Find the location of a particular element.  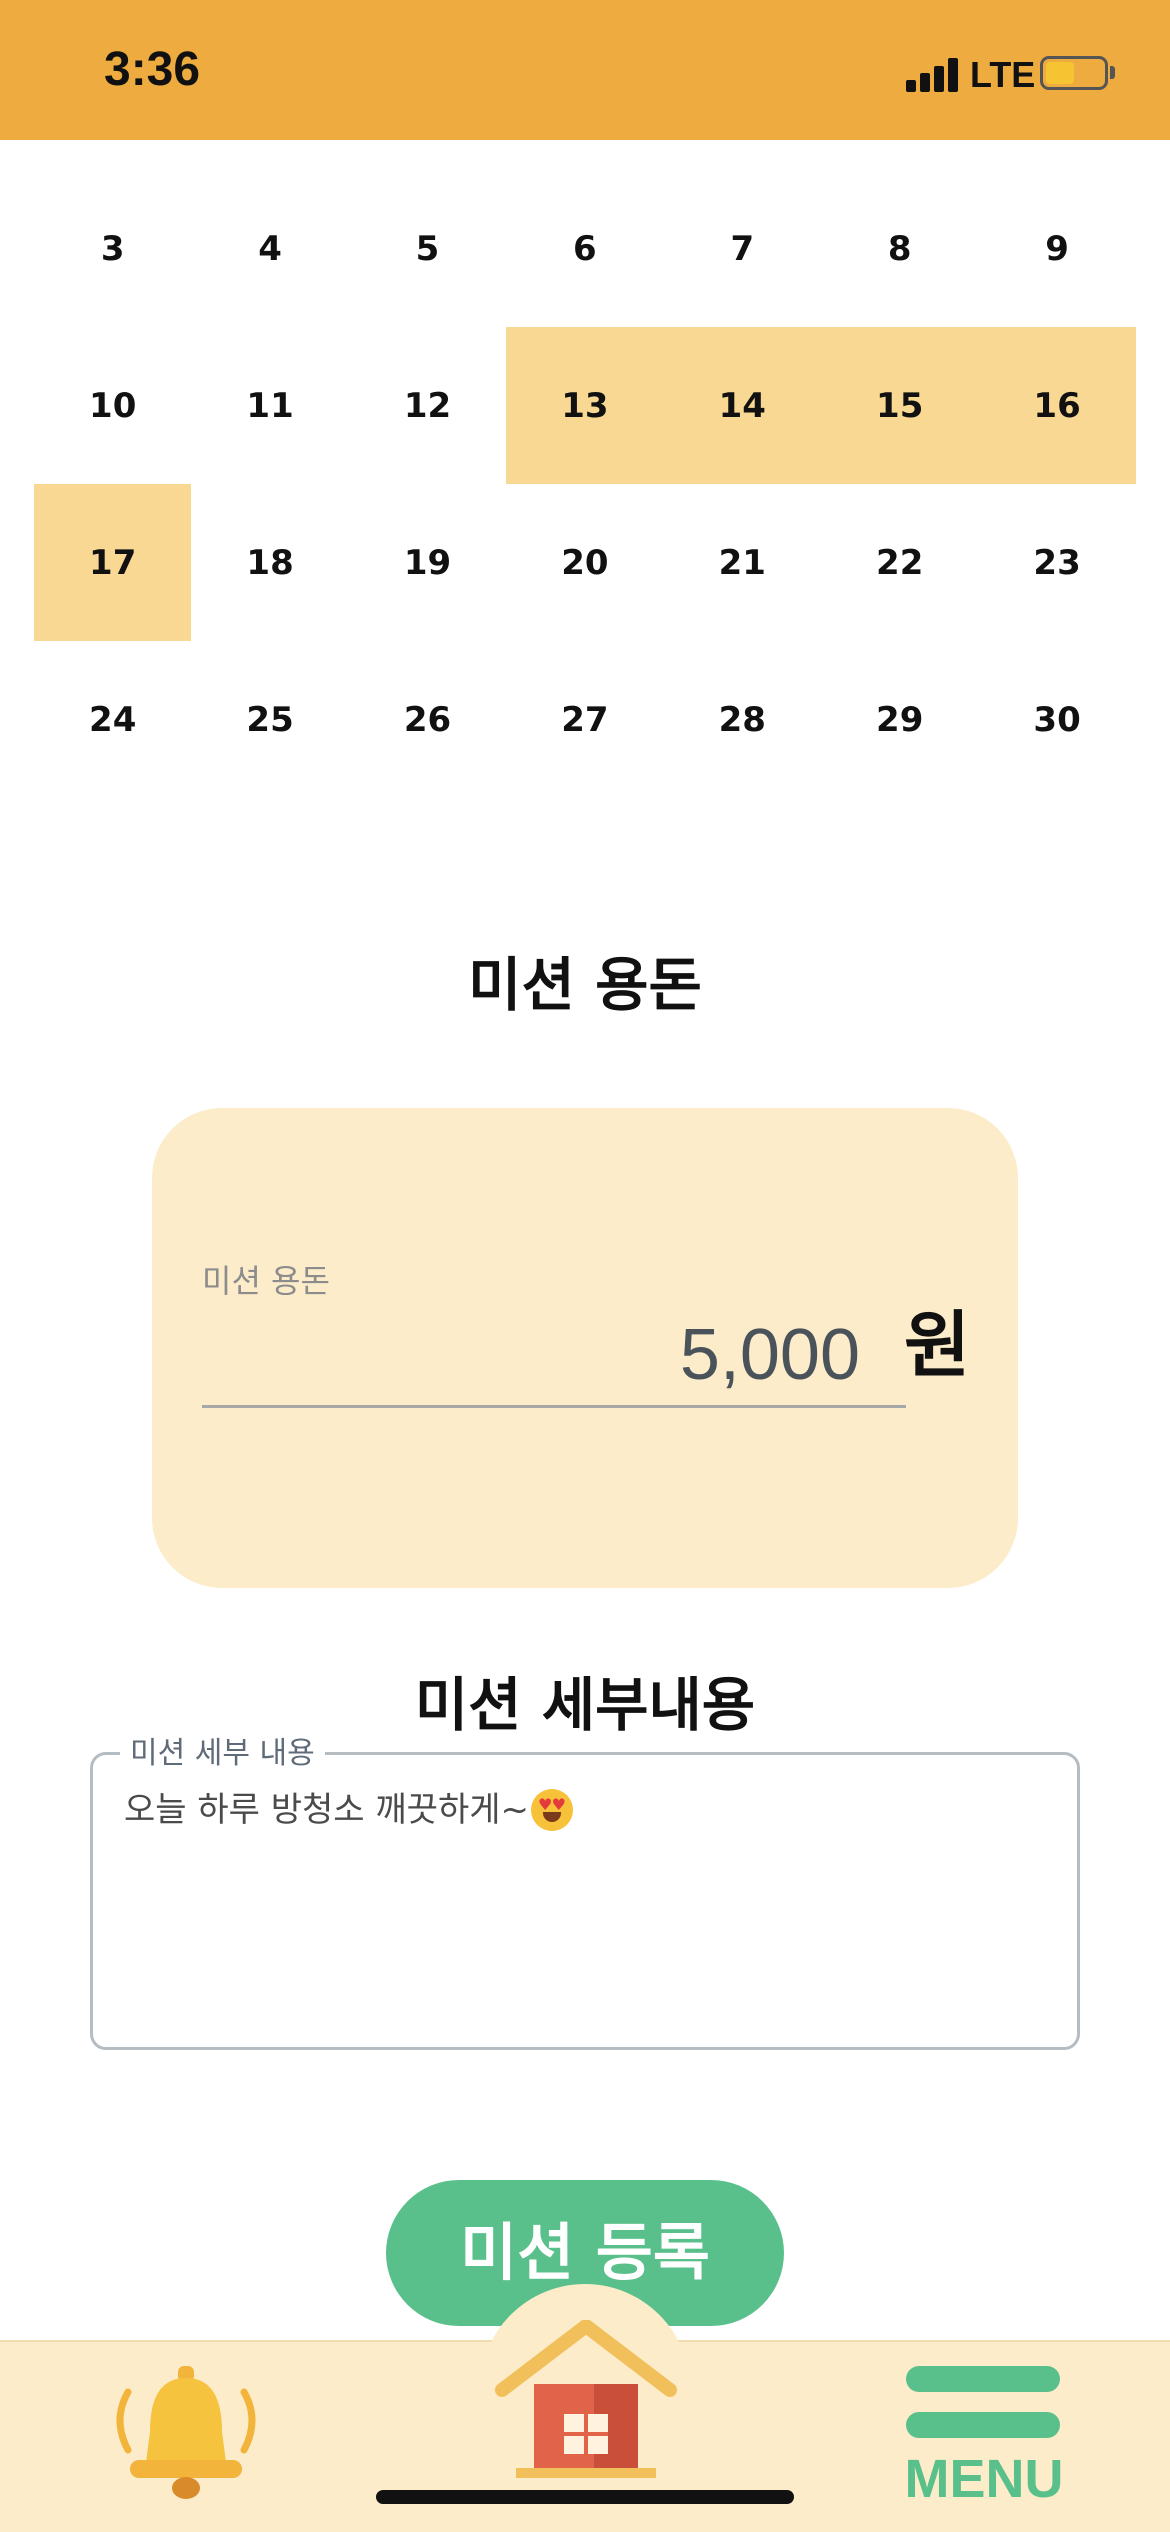

calendar-day: 8 is located at coordinates (899, 248).